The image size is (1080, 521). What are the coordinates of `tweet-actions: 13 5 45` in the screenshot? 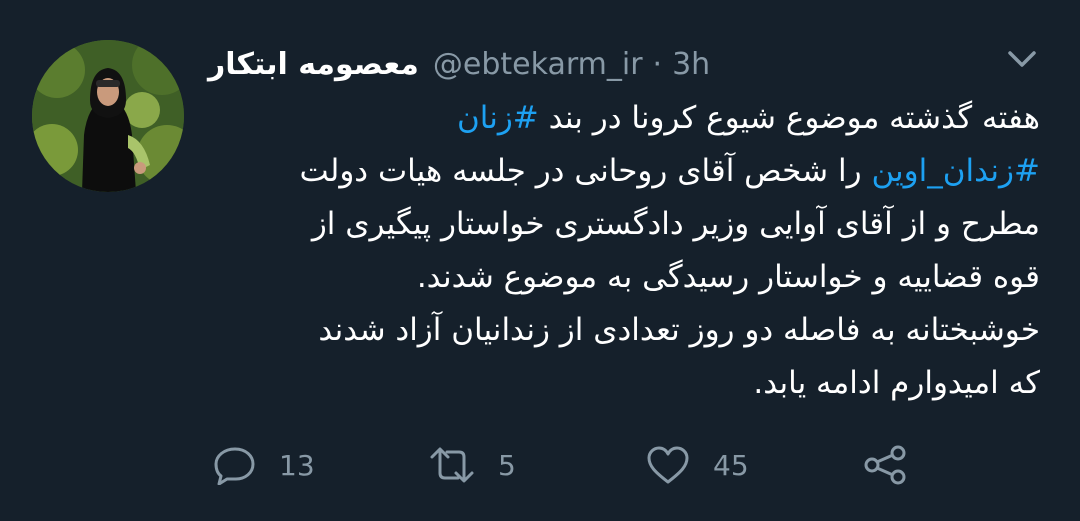 It's located at (540, 465).